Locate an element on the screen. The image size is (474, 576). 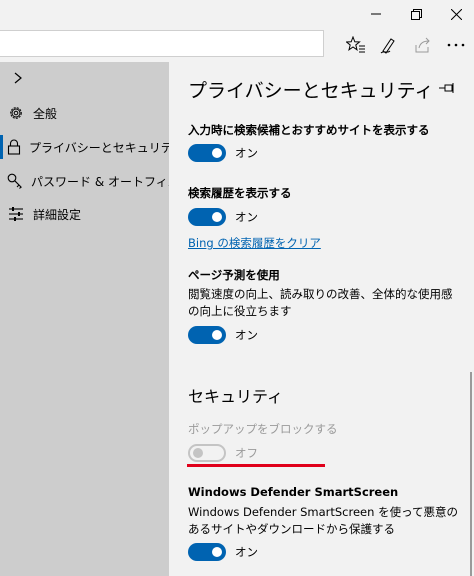
lock-icon is located at coordinates (14, 147).